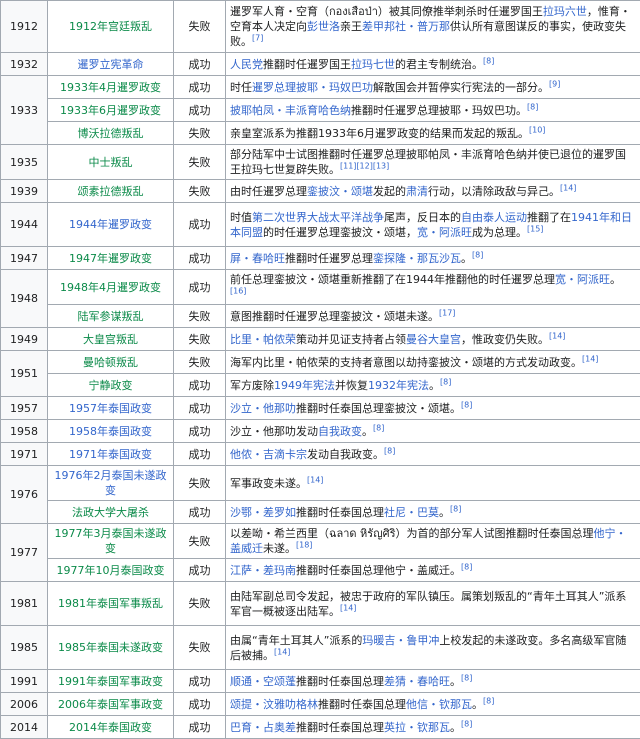  I want to click on citation-link: [16], so click(238, 290).